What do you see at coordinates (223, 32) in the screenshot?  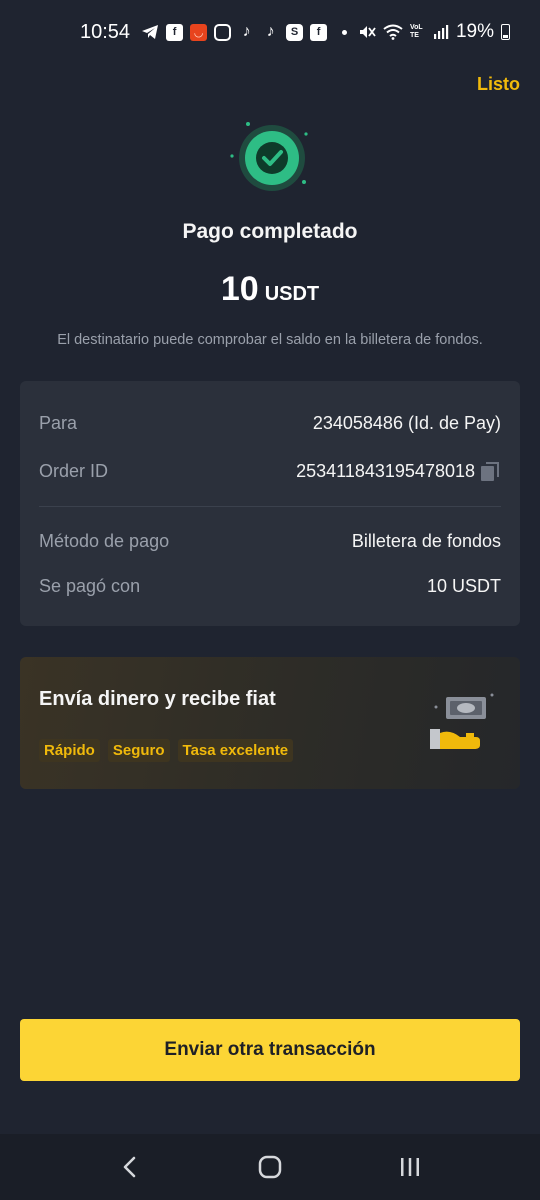 I see `instagram-icon` at bounding box center [223, 32].